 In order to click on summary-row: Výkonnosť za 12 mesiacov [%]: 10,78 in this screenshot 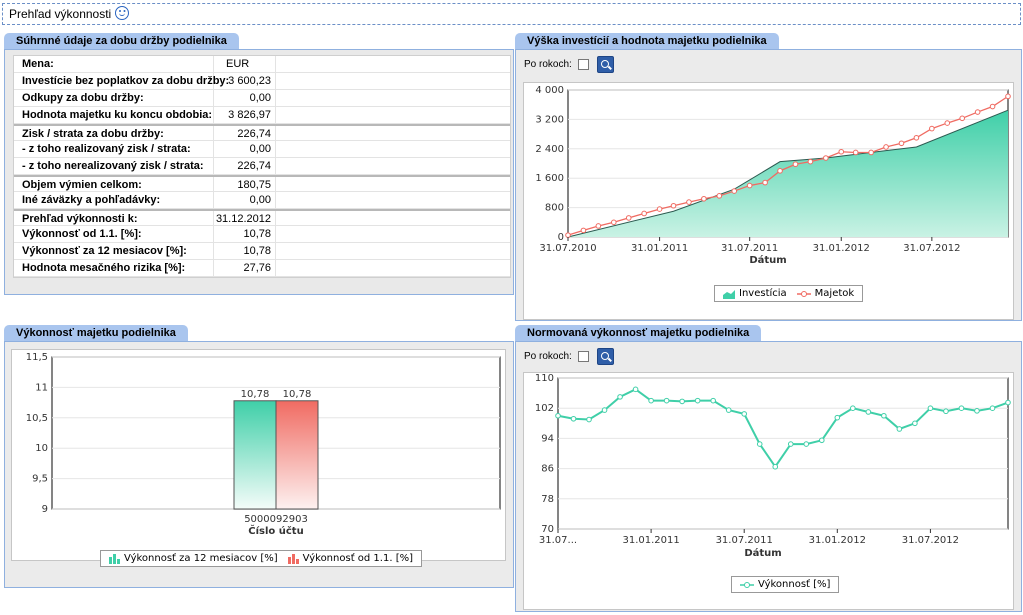, I will do `click(262, 251)`.